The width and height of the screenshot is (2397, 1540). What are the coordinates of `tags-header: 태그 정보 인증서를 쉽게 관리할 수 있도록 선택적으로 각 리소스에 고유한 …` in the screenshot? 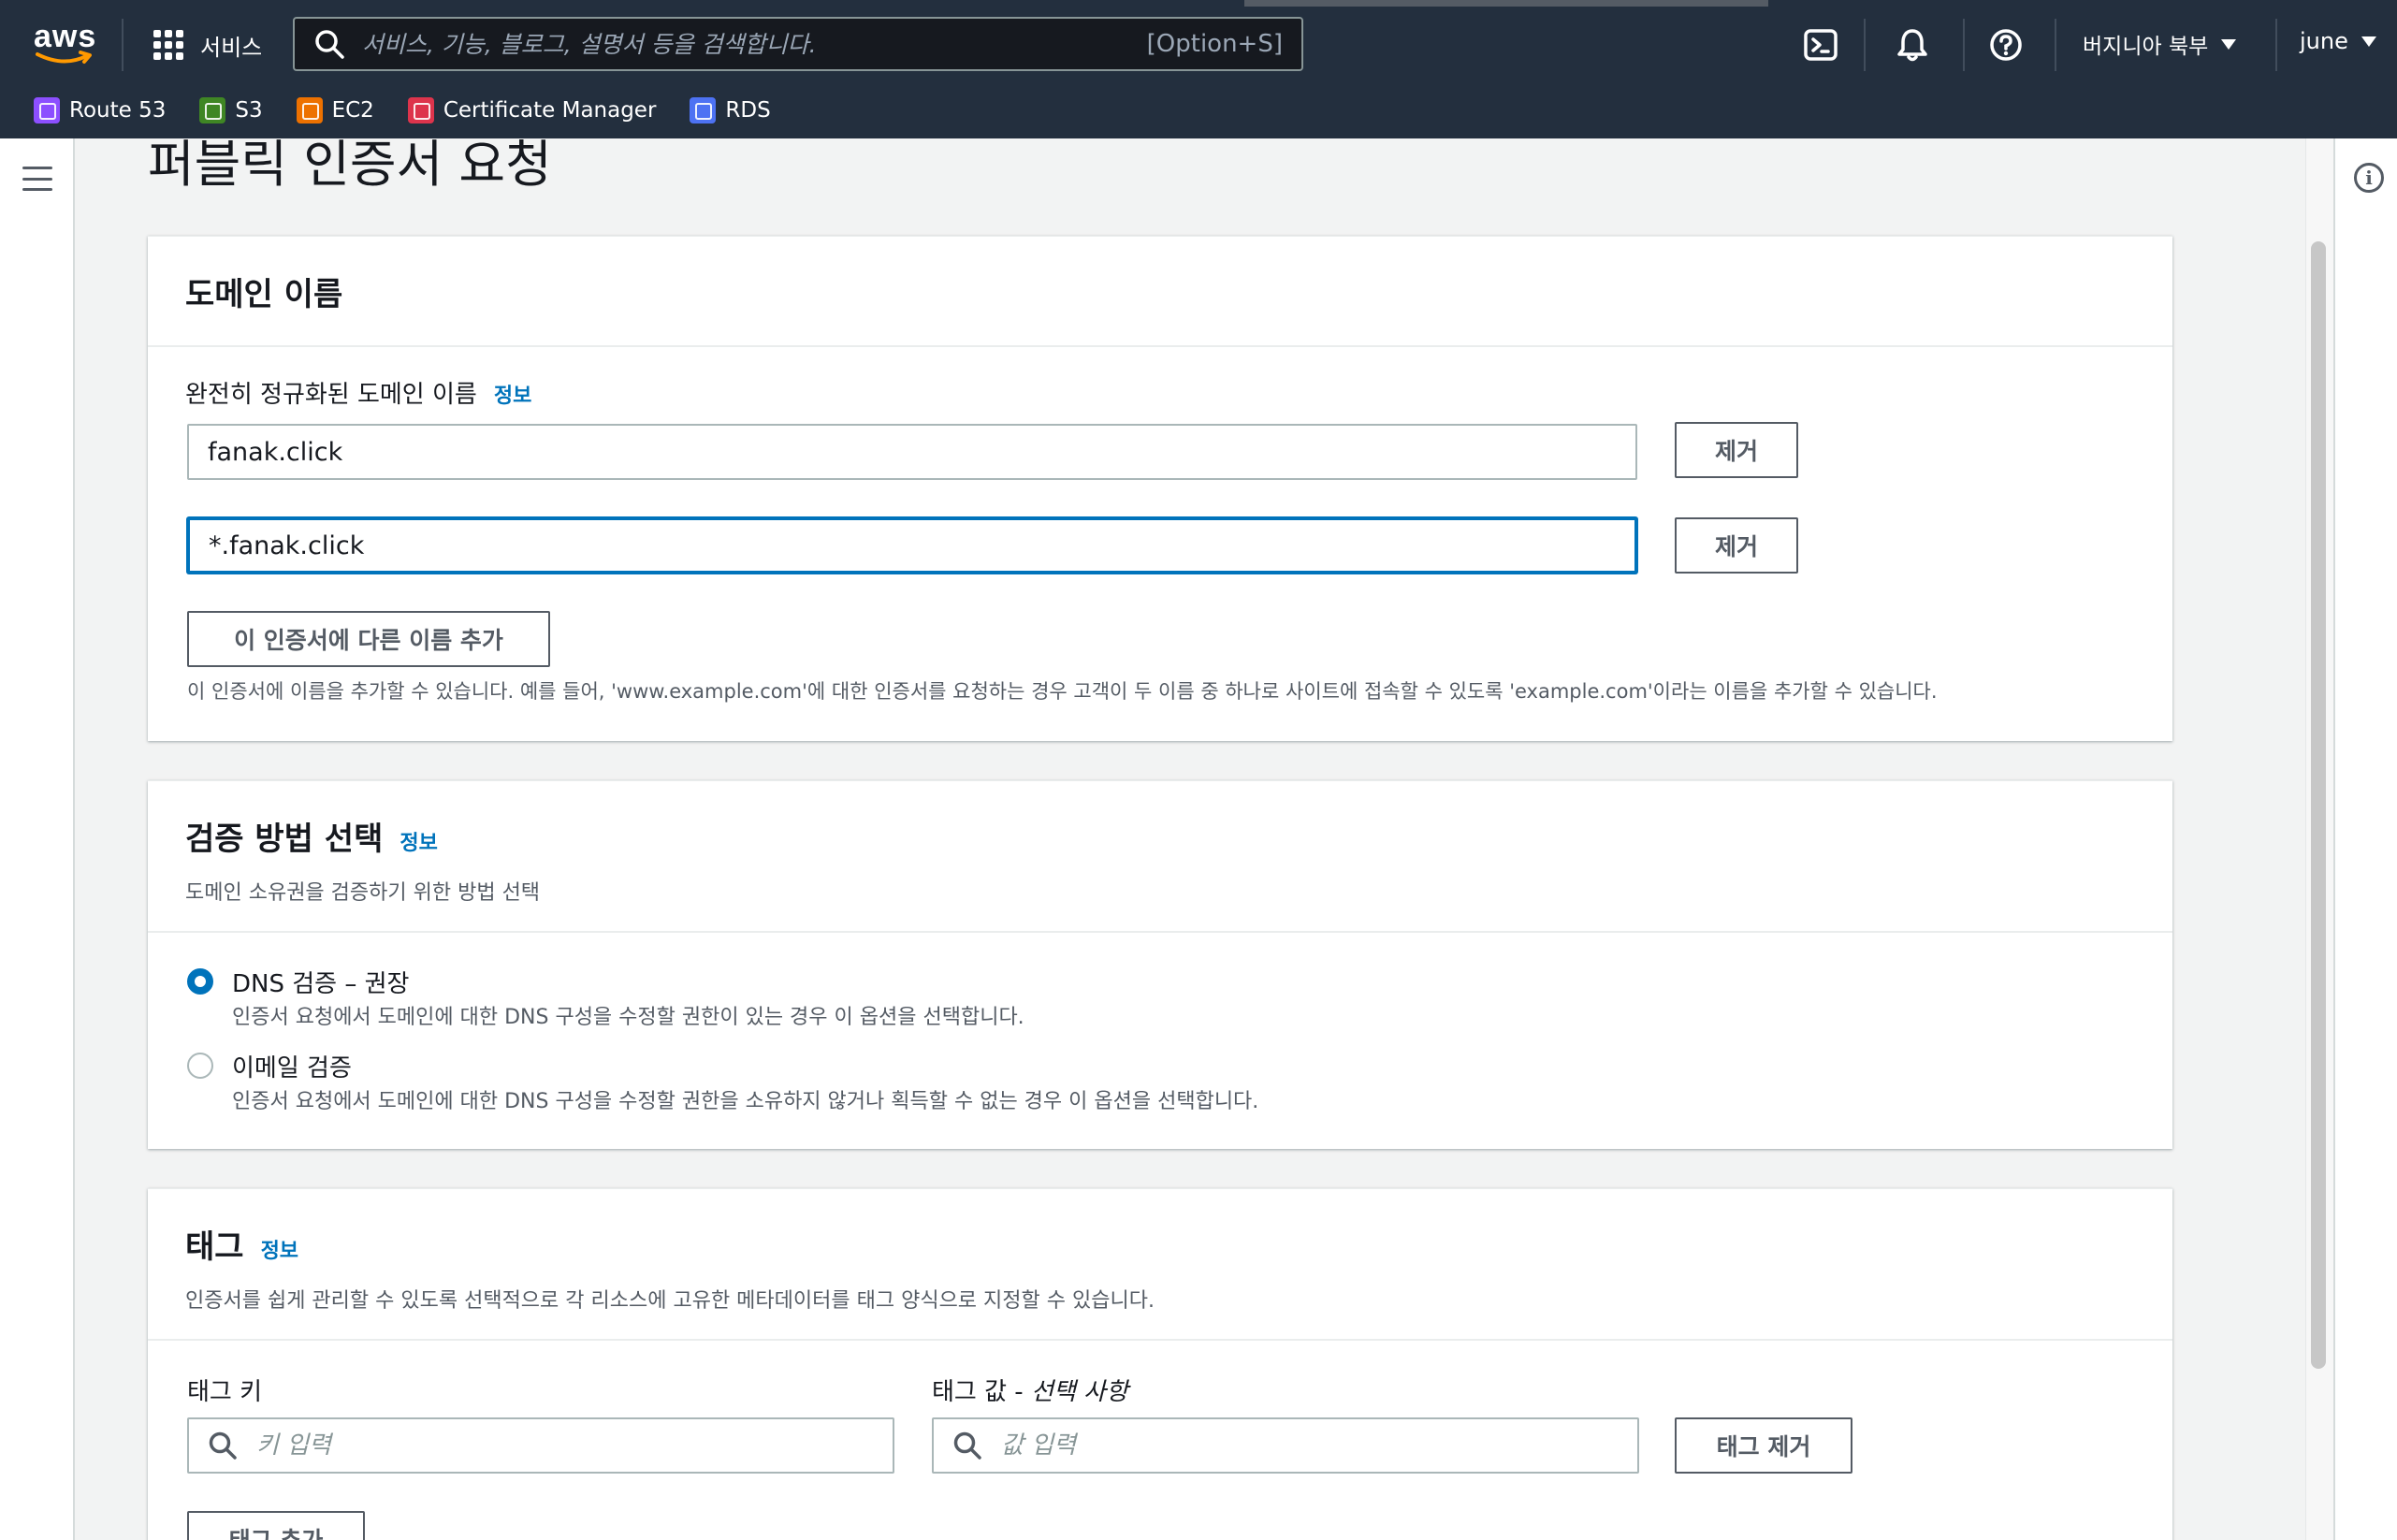 It's located at (1160, 1265).